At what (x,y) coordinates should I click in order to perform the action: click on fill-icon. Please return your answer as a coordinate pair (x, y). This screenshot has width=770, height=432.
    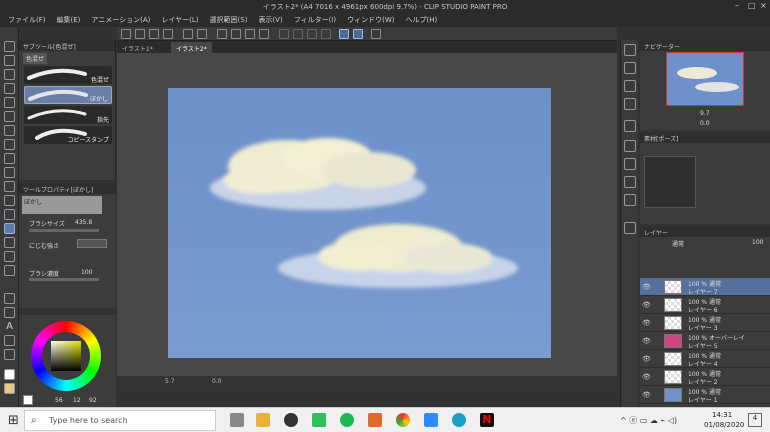
    Looking at the image, I should click on (236, 34).